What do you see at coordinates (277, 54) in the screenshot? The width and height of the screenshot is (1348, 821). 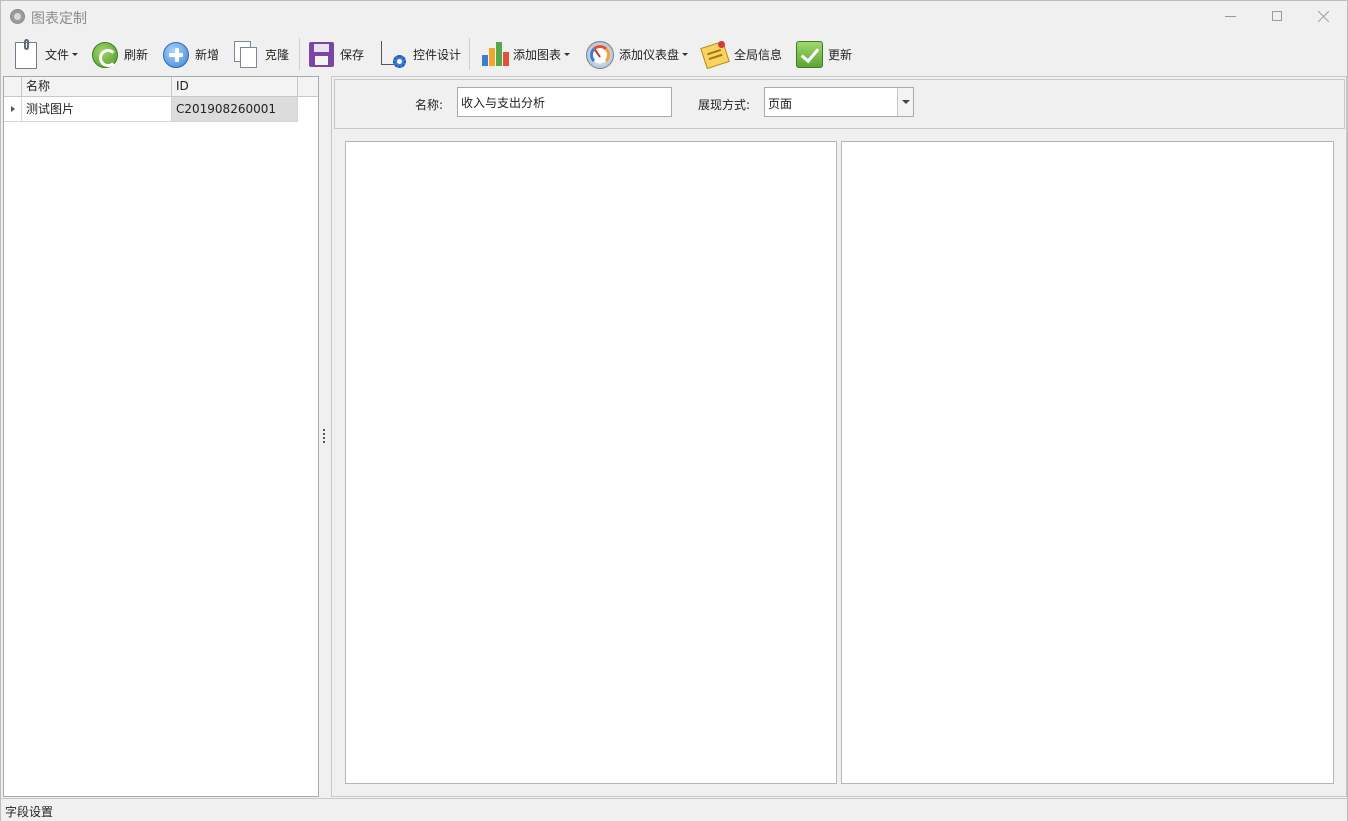 I see `clone-label: 克隆` at bounding box center [277, 54].